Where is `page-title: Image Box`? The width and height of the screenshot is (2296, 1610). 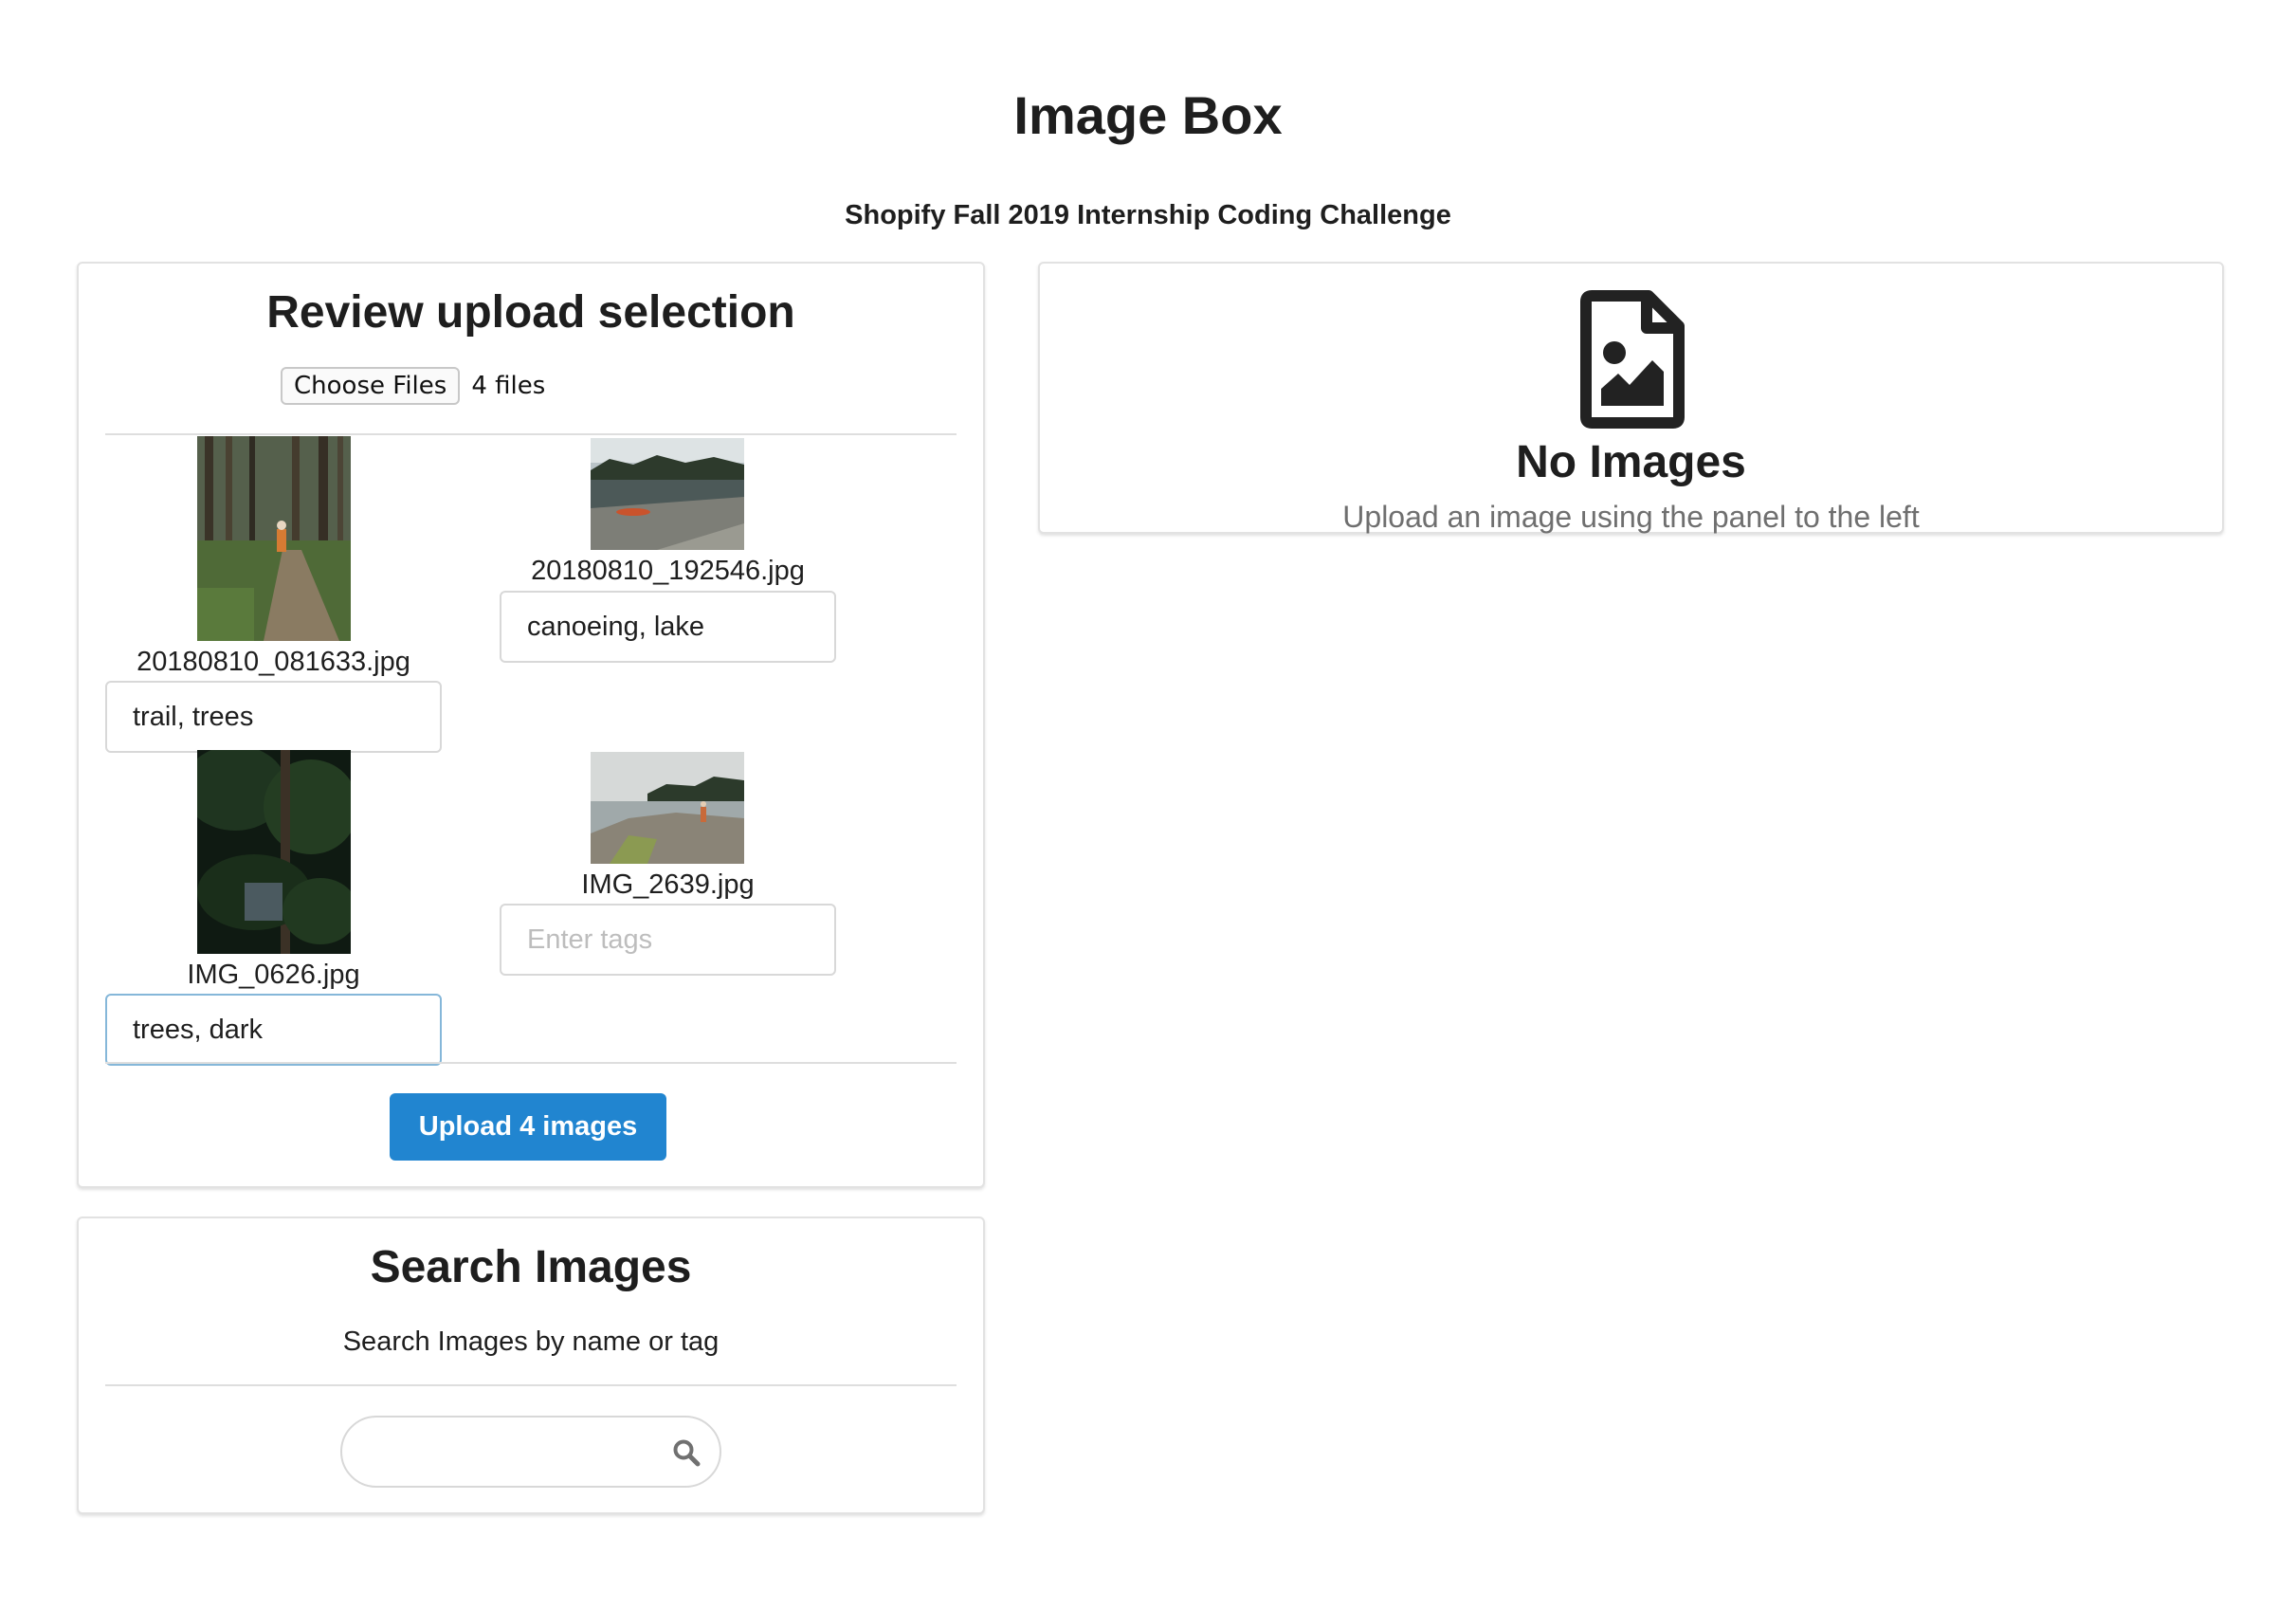
page-title: Image Box is located at coordinates (1148, 115).